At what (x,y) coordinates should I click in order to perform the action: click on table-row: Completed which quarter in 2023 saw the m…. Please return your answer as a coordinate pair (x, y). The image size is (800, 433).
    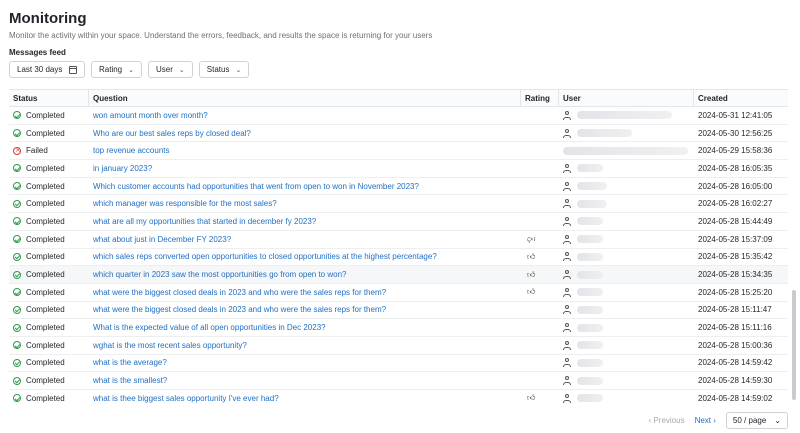
    Looking at the image, I should click on (398, 275).